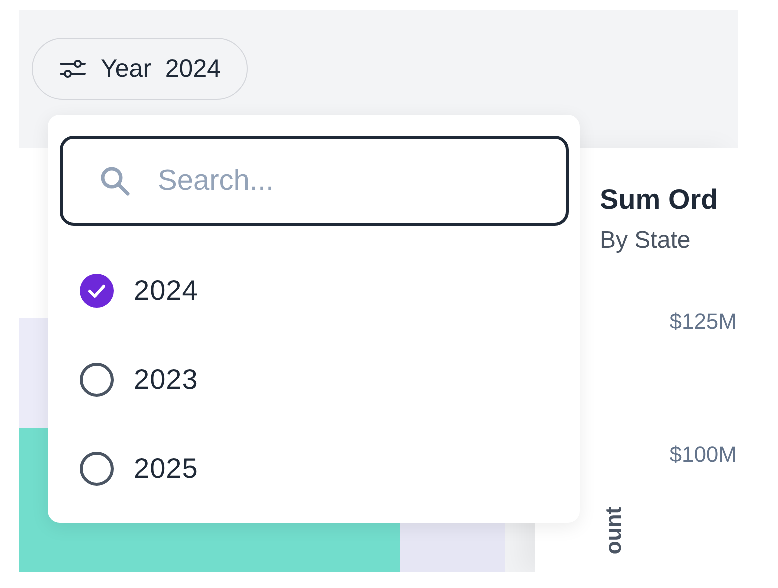  I want to click on chart-subtitle: By State, so click(646, 240).